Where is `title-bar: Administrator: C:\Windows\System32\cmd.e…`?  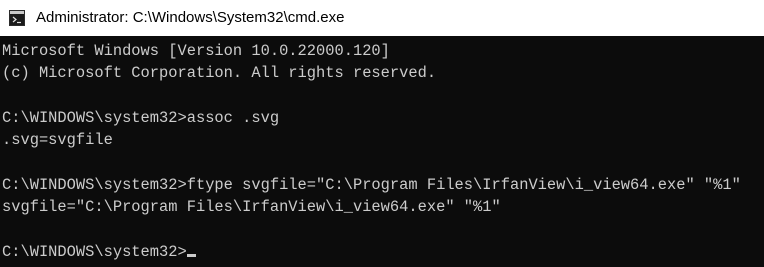 title-bar: Administrator: C:\Windows\System32\cmd.e… is located at coordinates (382, 18).